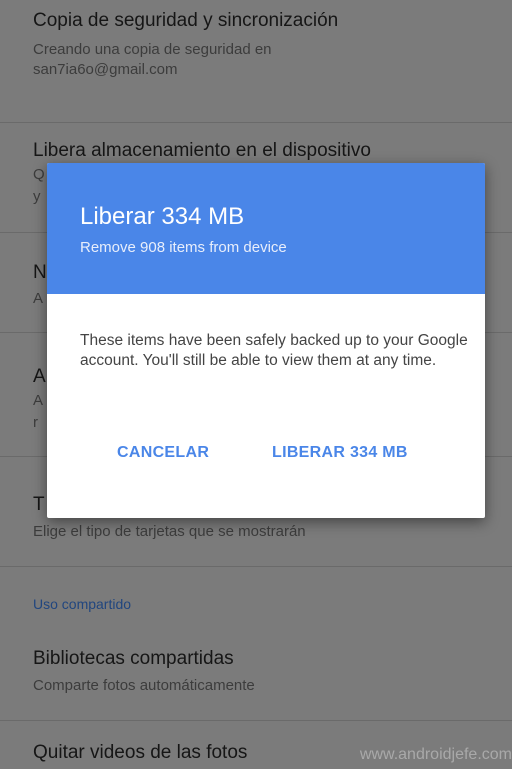  What do you see at coordinates (105, 69) in the screenshot?
I see `backup-sync-account: san7ia6o@gmail.com` at bounding box center [105, 69].